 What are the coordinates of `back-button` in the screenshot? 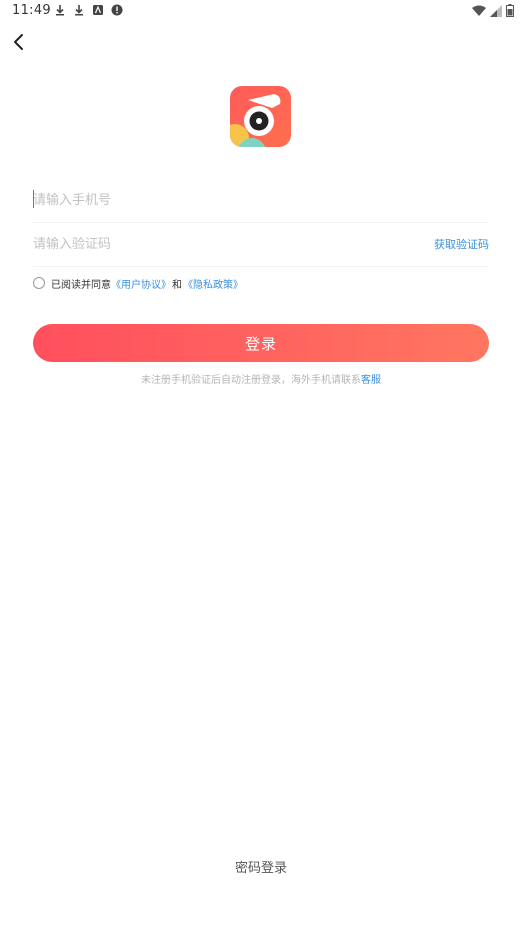 It's located at (20, 42).